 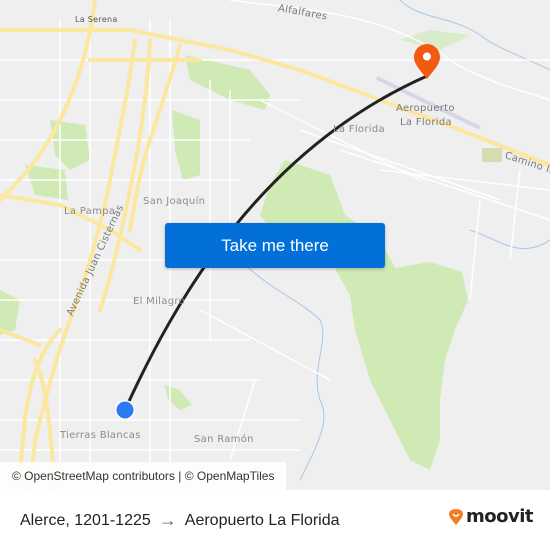 I want to click on field-area, so click(x=492, y=155).